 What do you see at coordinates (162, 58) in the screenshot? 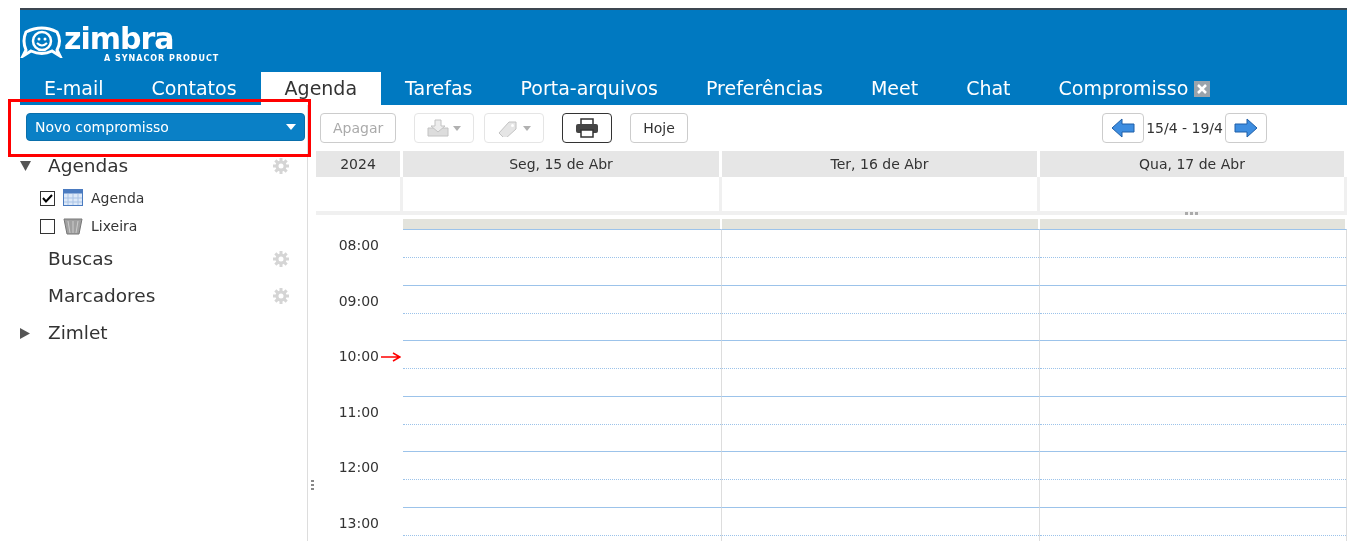
I see `logo-tagline: A SYNACOR PRODUCT` at bounding box center [162, 58].